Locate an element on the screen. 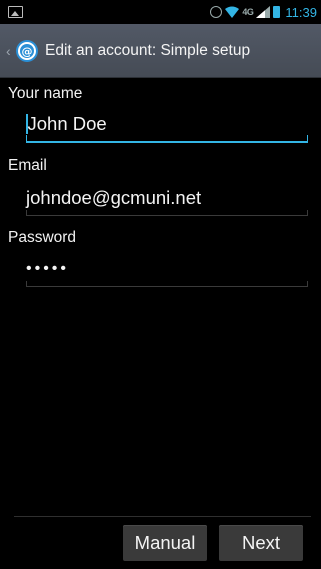  signal-icon is located at coordinates (263, 12).